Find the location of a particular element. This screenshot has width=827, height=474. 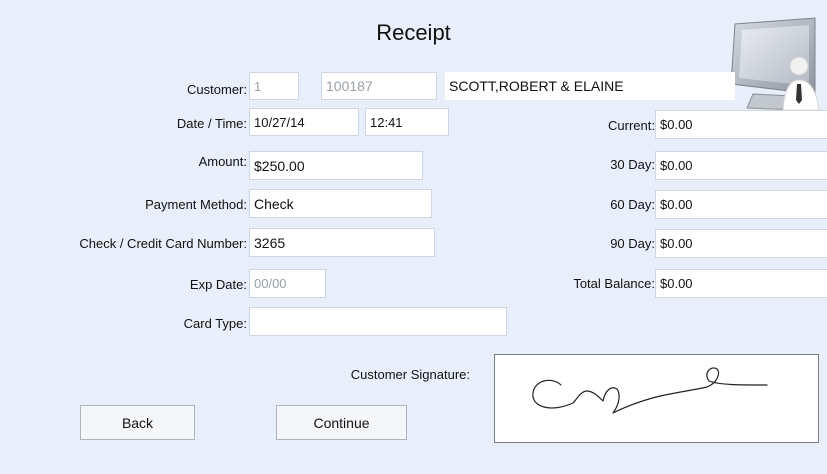

total-balance-field: $0.00 is located at coordinates (741, 283).